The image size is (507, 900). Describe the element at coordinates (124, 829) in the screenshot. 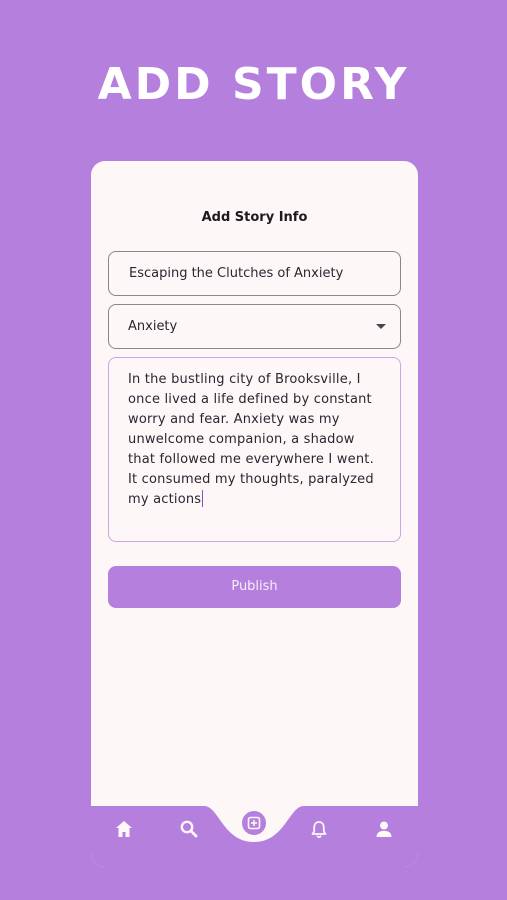

I see `home-icon` at that location.